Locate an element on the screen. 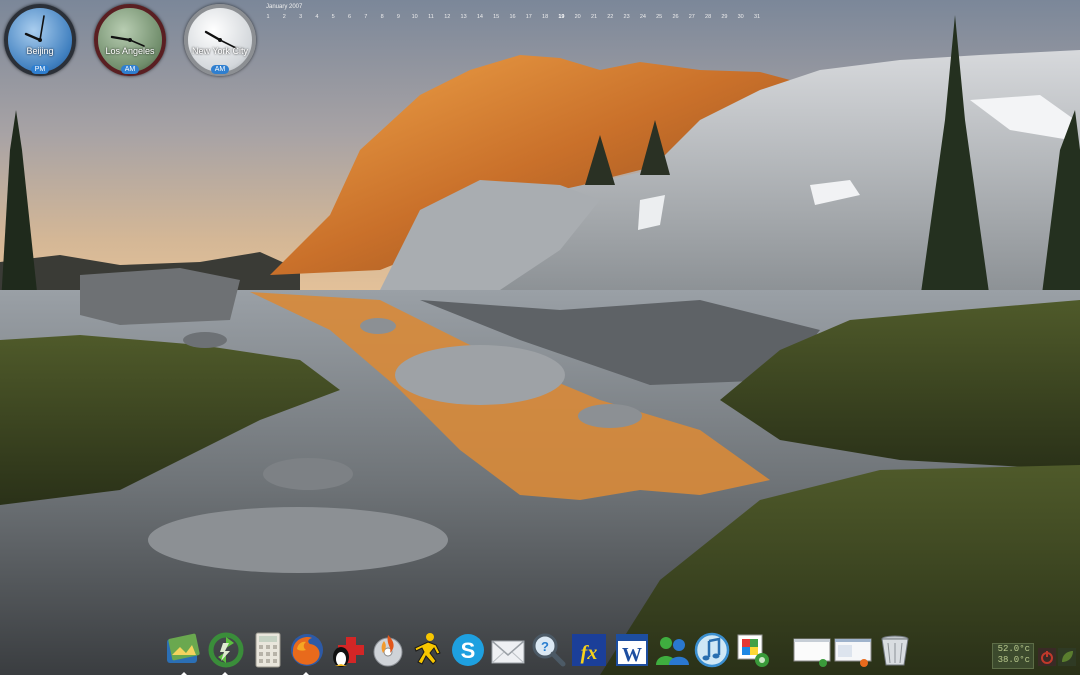 This screenshot has width=1080, height=675. calendar-day: 2 is located at coordinates (284, 17).